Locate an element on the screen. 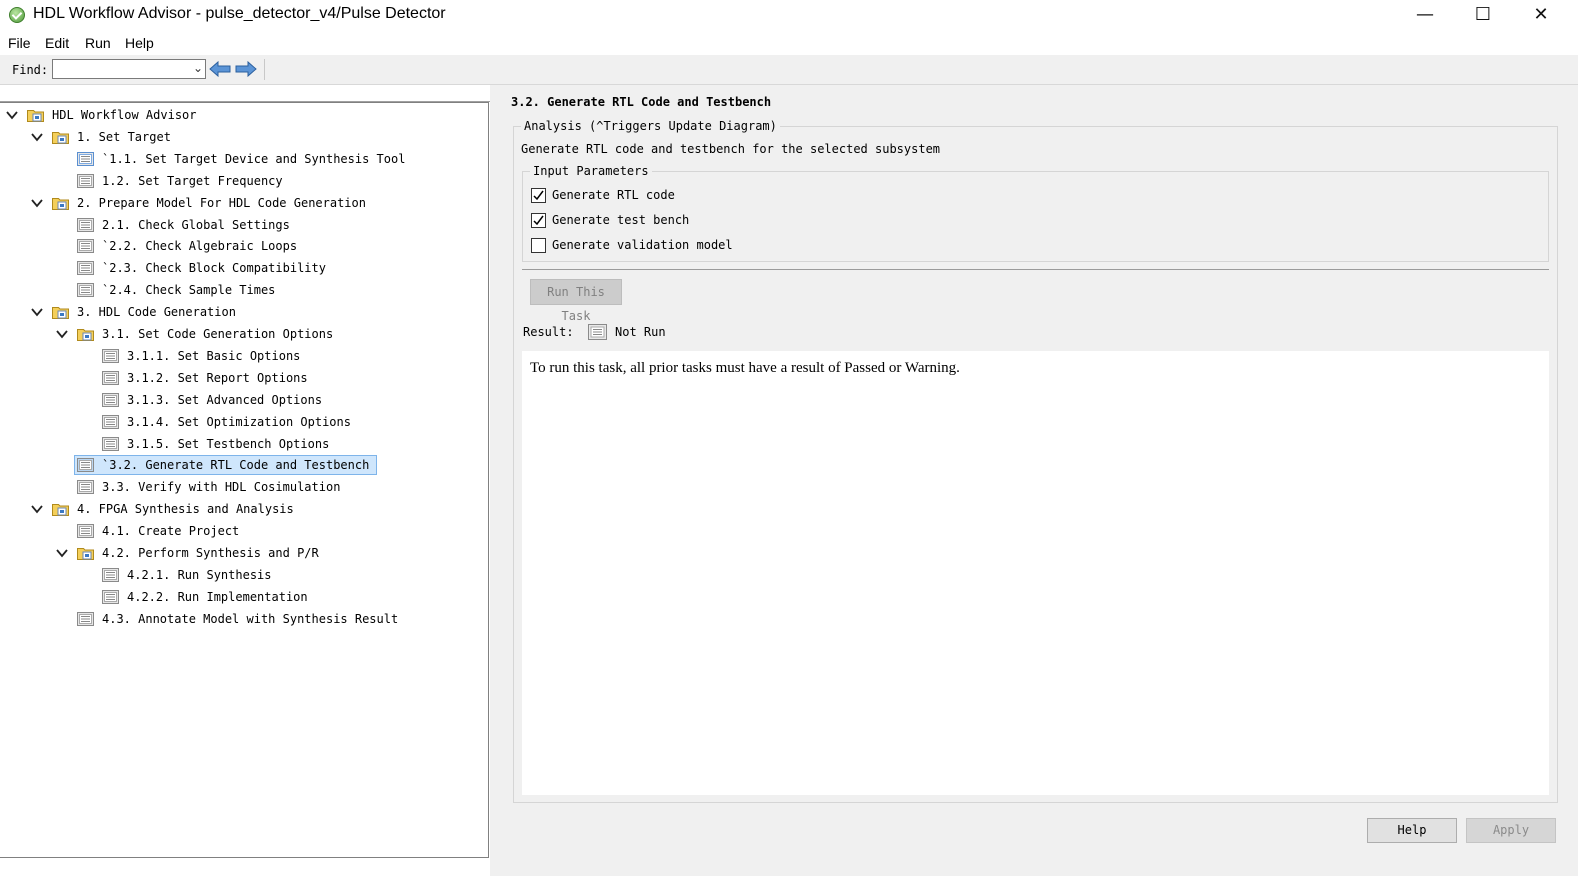 The height and width of the screenshot is (876, 1578). input-parameters-legend: Input Parameters is located at coordinates (591, 171).